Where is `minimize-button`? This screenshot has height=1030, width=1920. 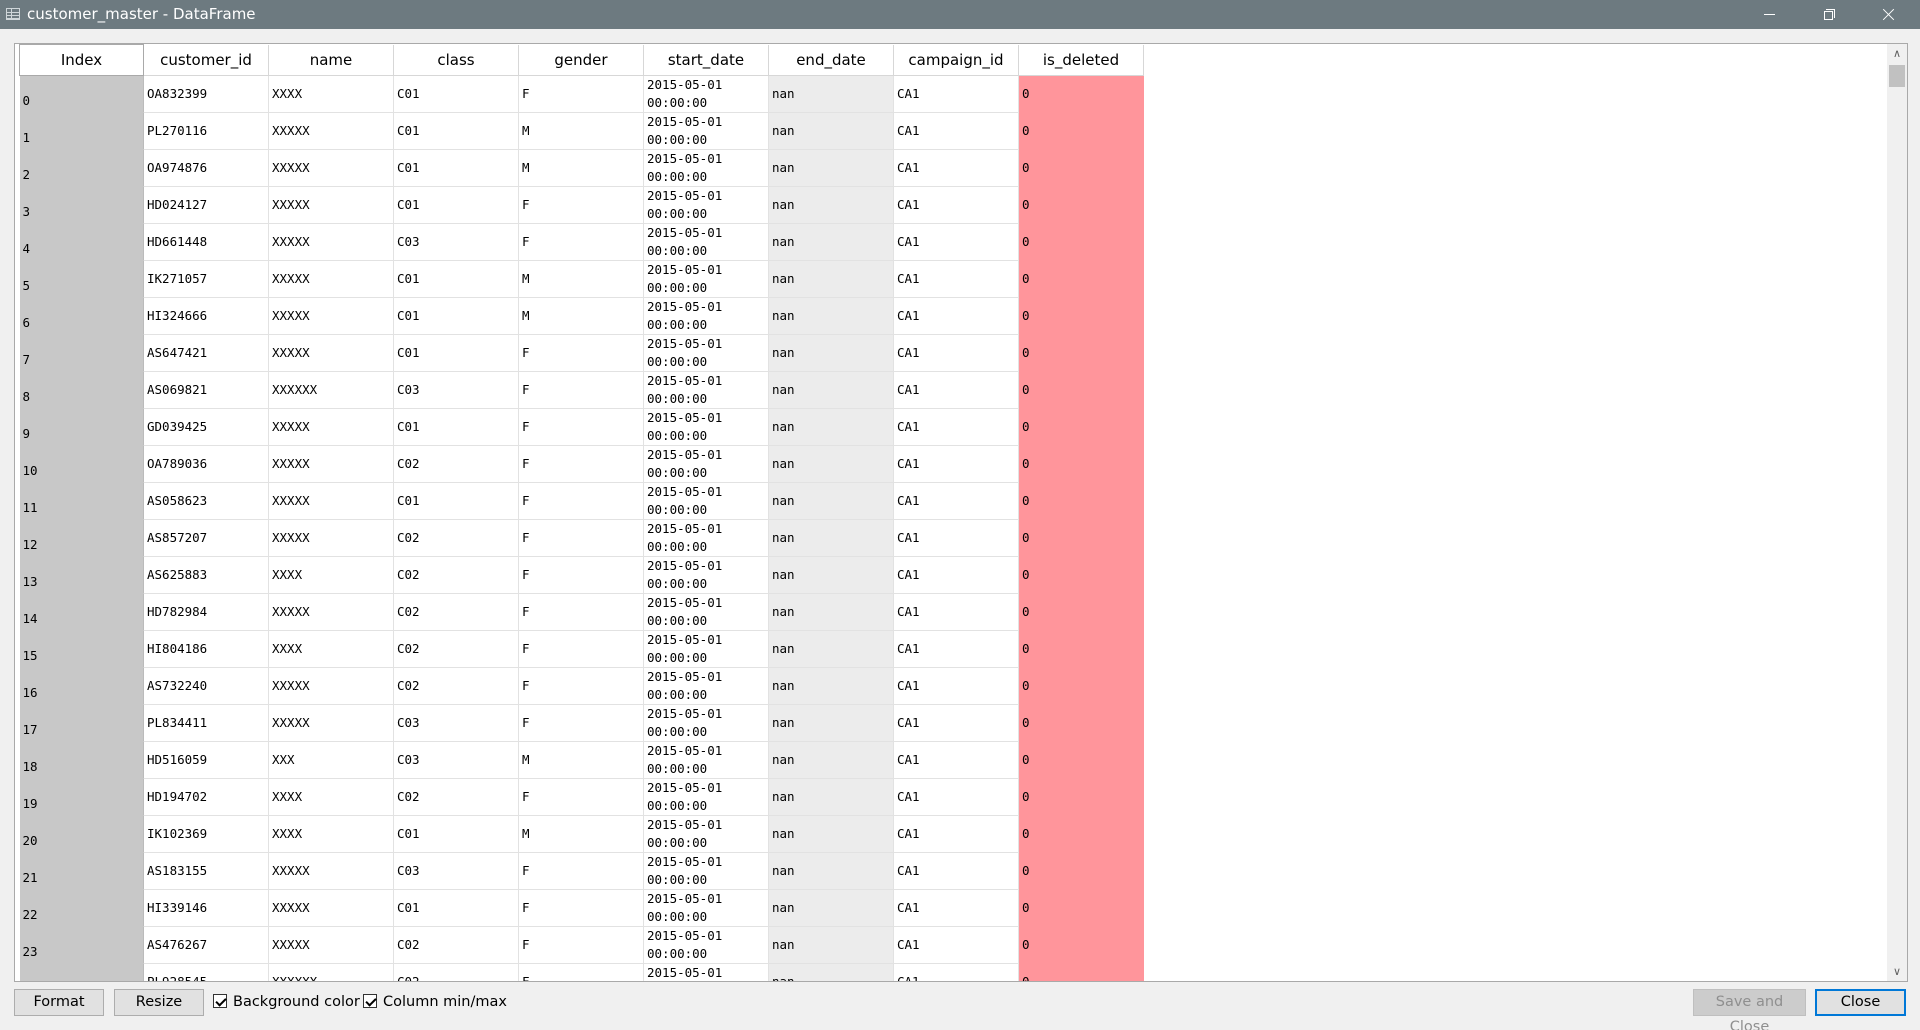
minimize-button is located at coordinates (1769, 14).